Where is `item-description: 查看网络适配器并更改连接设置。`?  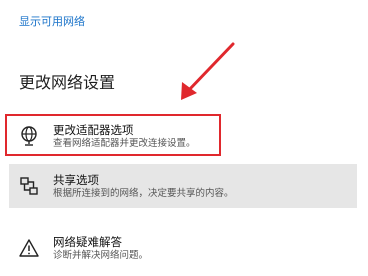
item-description: 查看网络适配器并更改连接设置。 is located at coordinates (124, 143).